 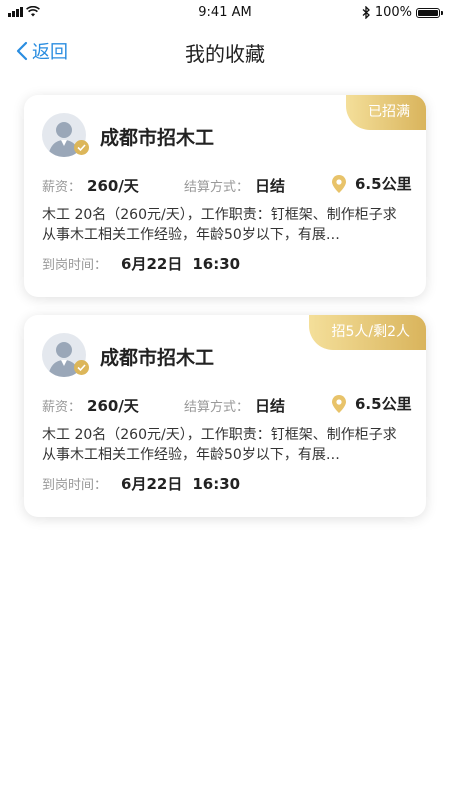 I want to click on bluetooth-icon, so click(x=366, y=12).